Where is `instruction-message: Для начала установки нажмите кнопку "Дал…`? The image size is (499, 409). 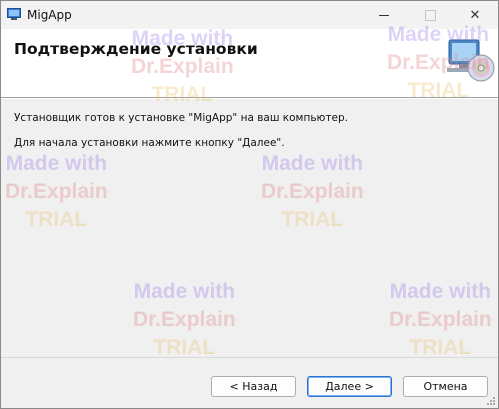
instruction-message: Для начала установки нажмите кнопку "Дал… is located at coordinates (149, 143).